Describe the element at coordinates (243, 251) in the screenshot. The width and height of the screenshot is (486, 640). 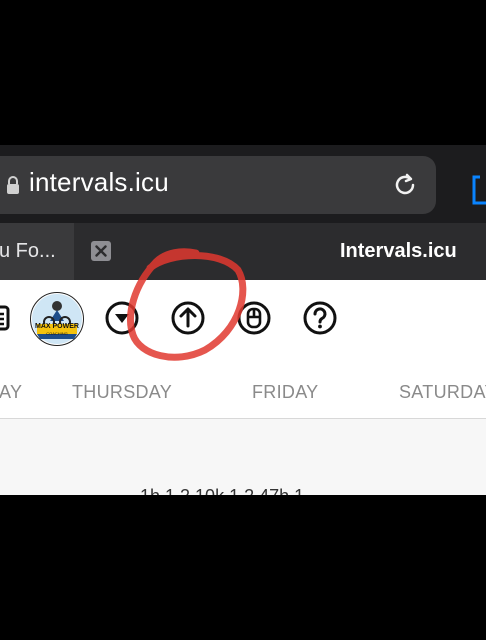
I see `browser-tab-bar: u Fo... Intervals.icu` at that location.